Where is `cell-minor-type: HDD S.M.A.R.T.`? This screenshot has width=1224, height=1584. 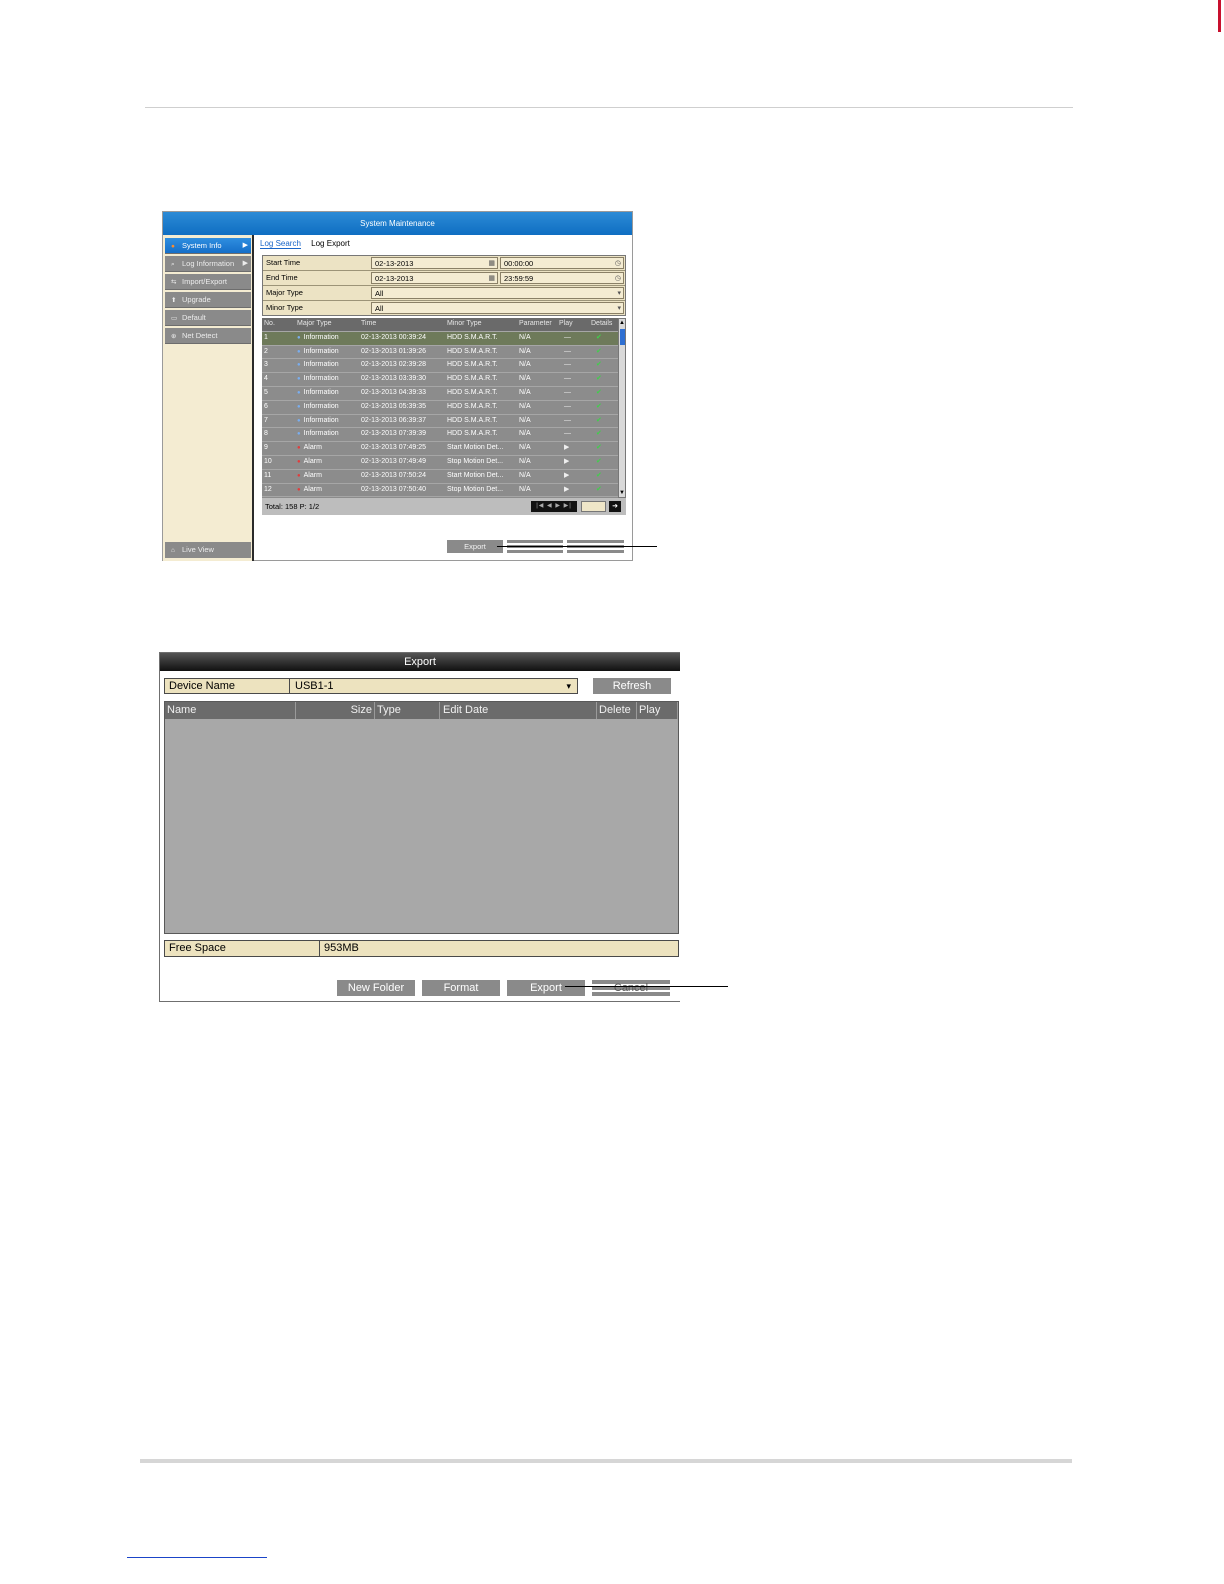 cell-minor-type: HDD S.M.A.R.T. is located at coordinates (472, 434).